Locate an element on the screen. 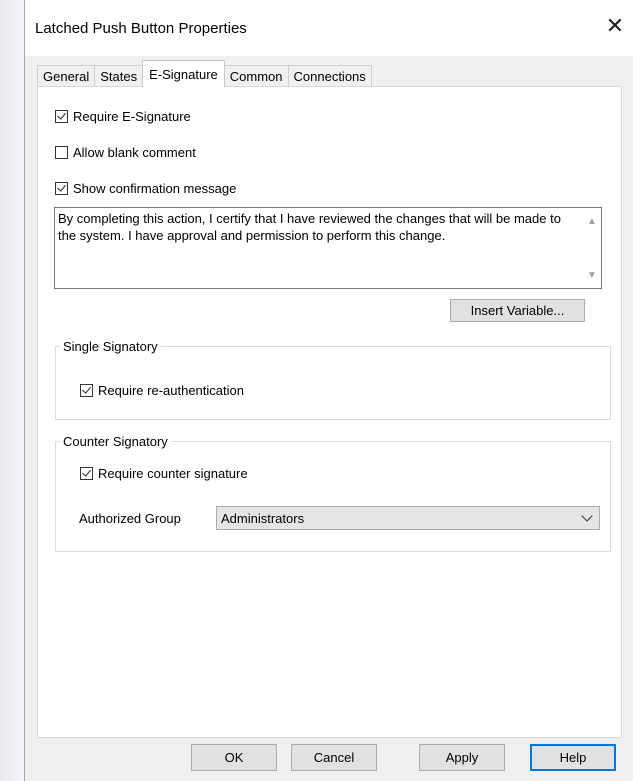 The image size is (633, 781). require-reauth-label: Require re-authentication is located at coordinates (171, 390).